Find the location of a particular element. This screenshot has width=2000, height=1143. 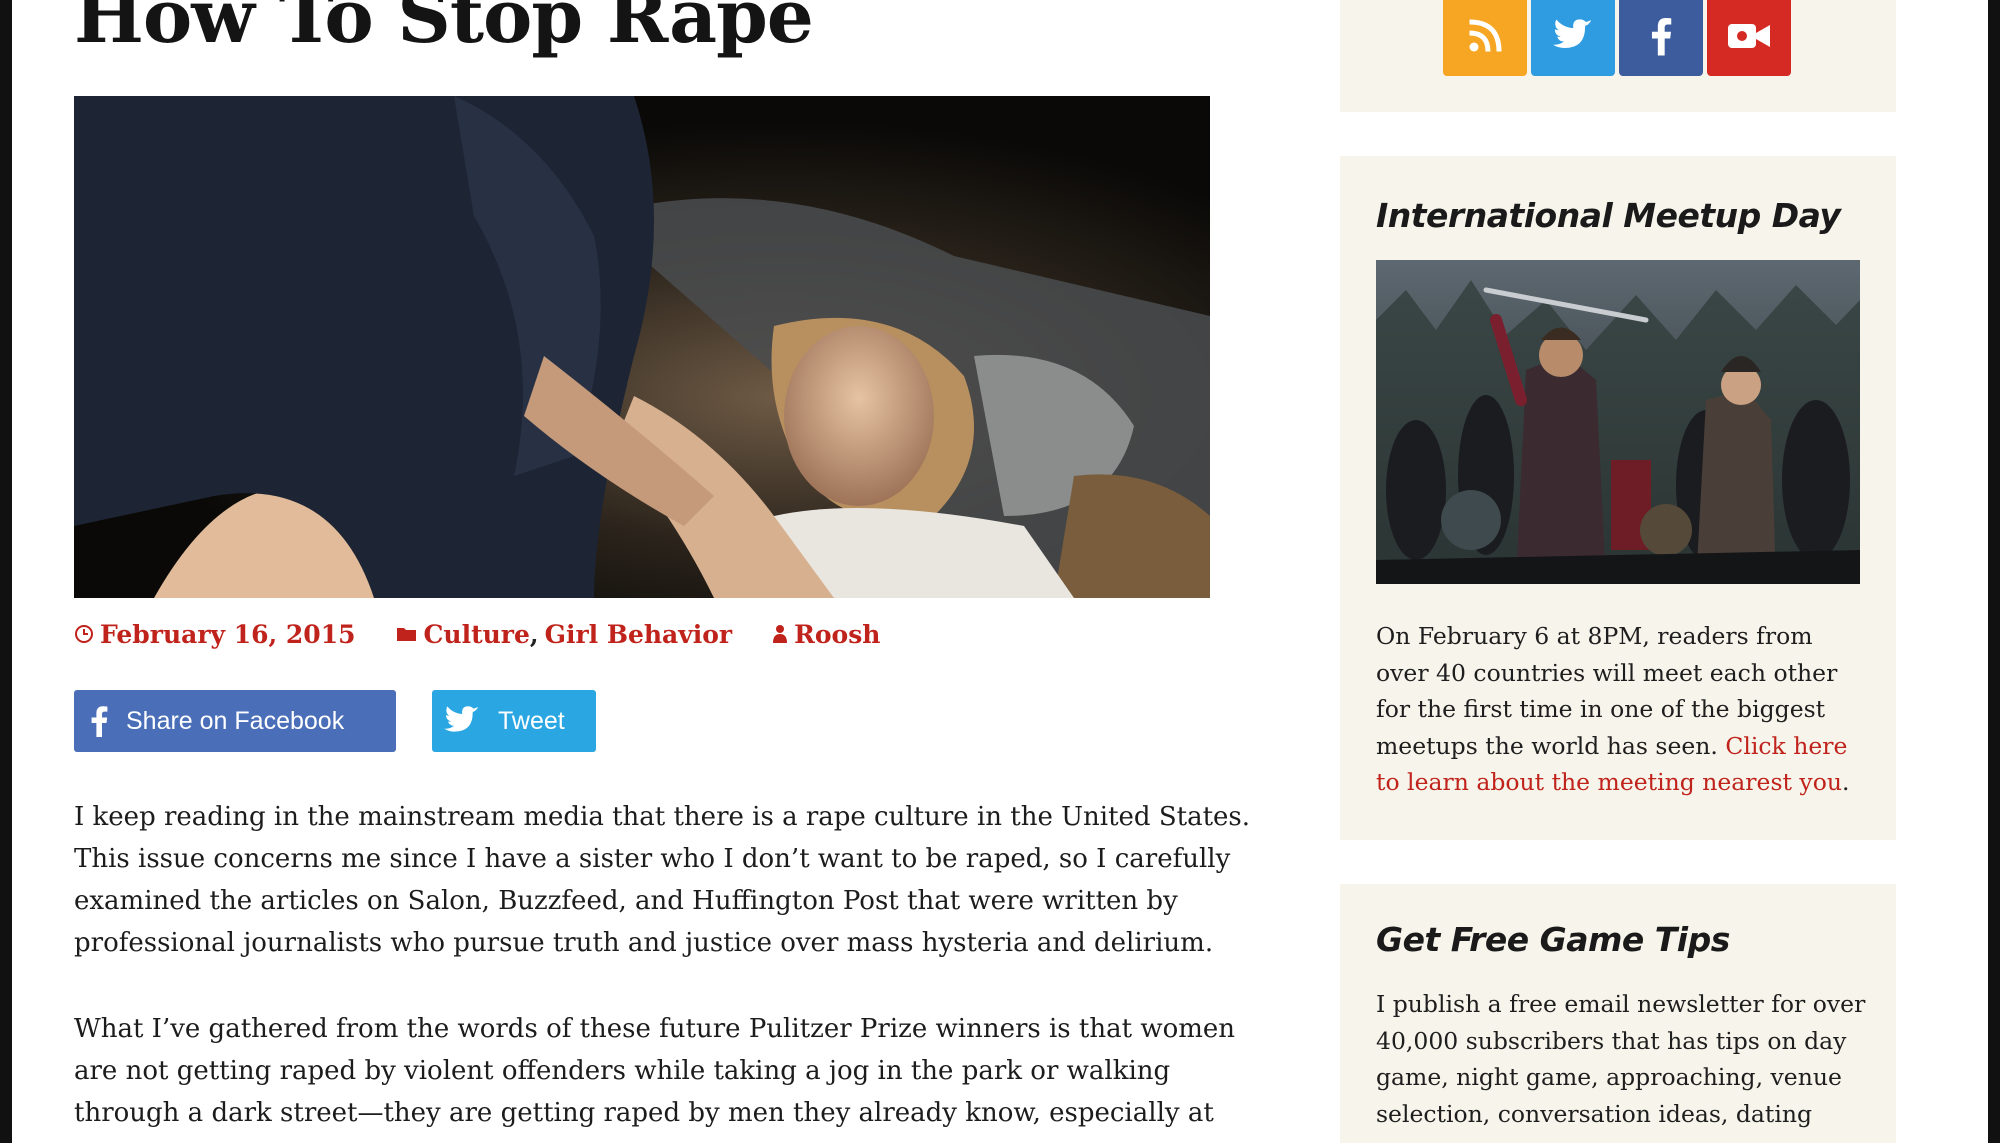

post-author-name: Roosh is located at coordinates (837, 634).